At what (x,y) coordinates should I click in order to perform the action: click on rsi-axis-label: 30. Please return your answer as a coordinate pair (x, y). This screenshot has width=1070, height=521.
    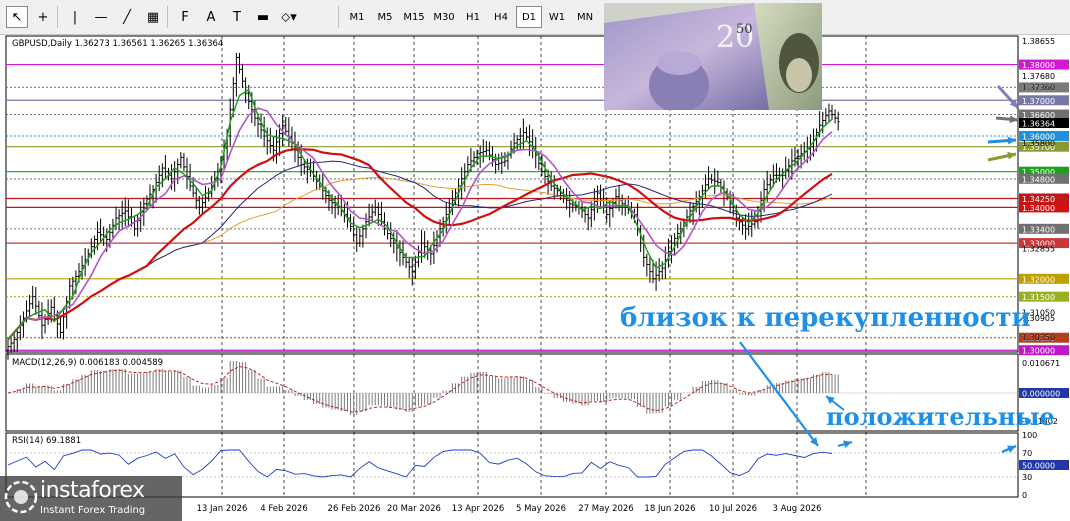
    Looking at the image, I should click on (1027, 477).